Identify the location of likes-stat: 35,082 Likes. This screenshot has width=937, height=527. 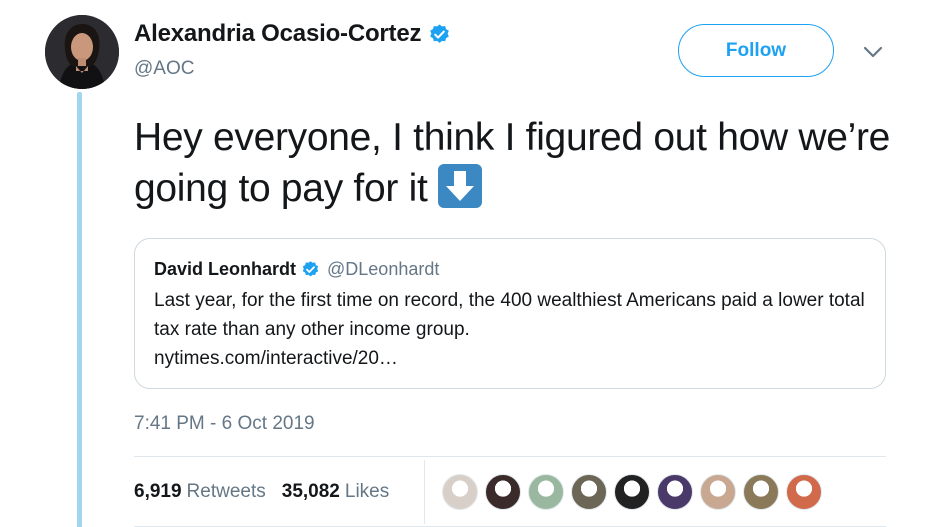
(335, 492).